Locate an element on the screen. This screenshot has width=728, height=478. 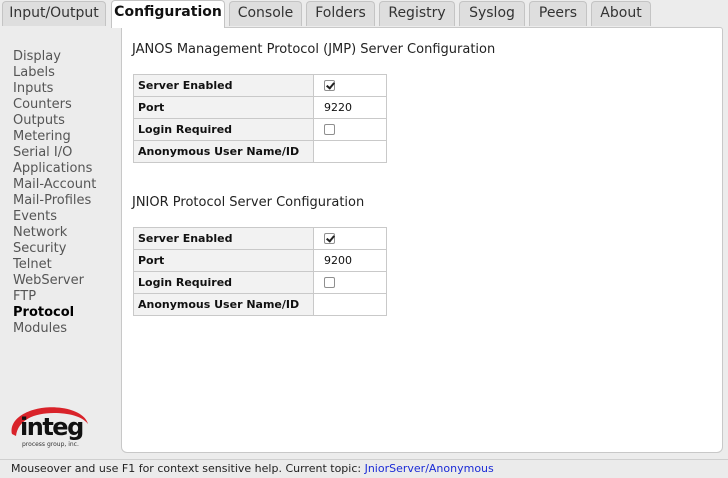
integ-logo: integ process group, inc. is located at coordinates (48, 429).